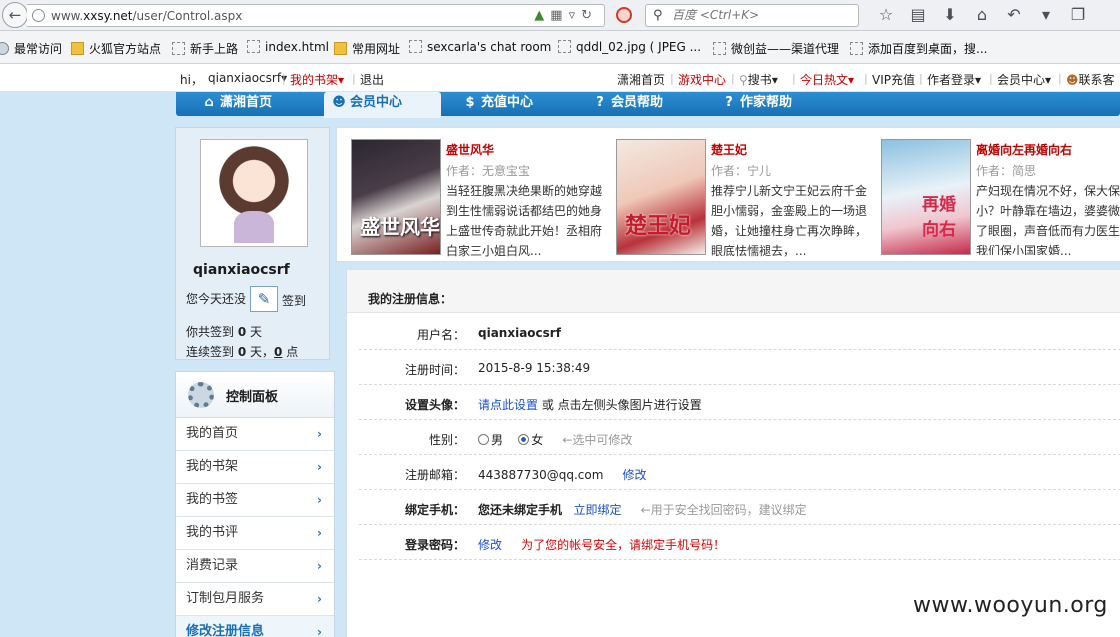 Image resolution: width=1120 pixels, height=637 pixels. I want to click on bind-phone-link: 立即绑定, so click(597, 510).